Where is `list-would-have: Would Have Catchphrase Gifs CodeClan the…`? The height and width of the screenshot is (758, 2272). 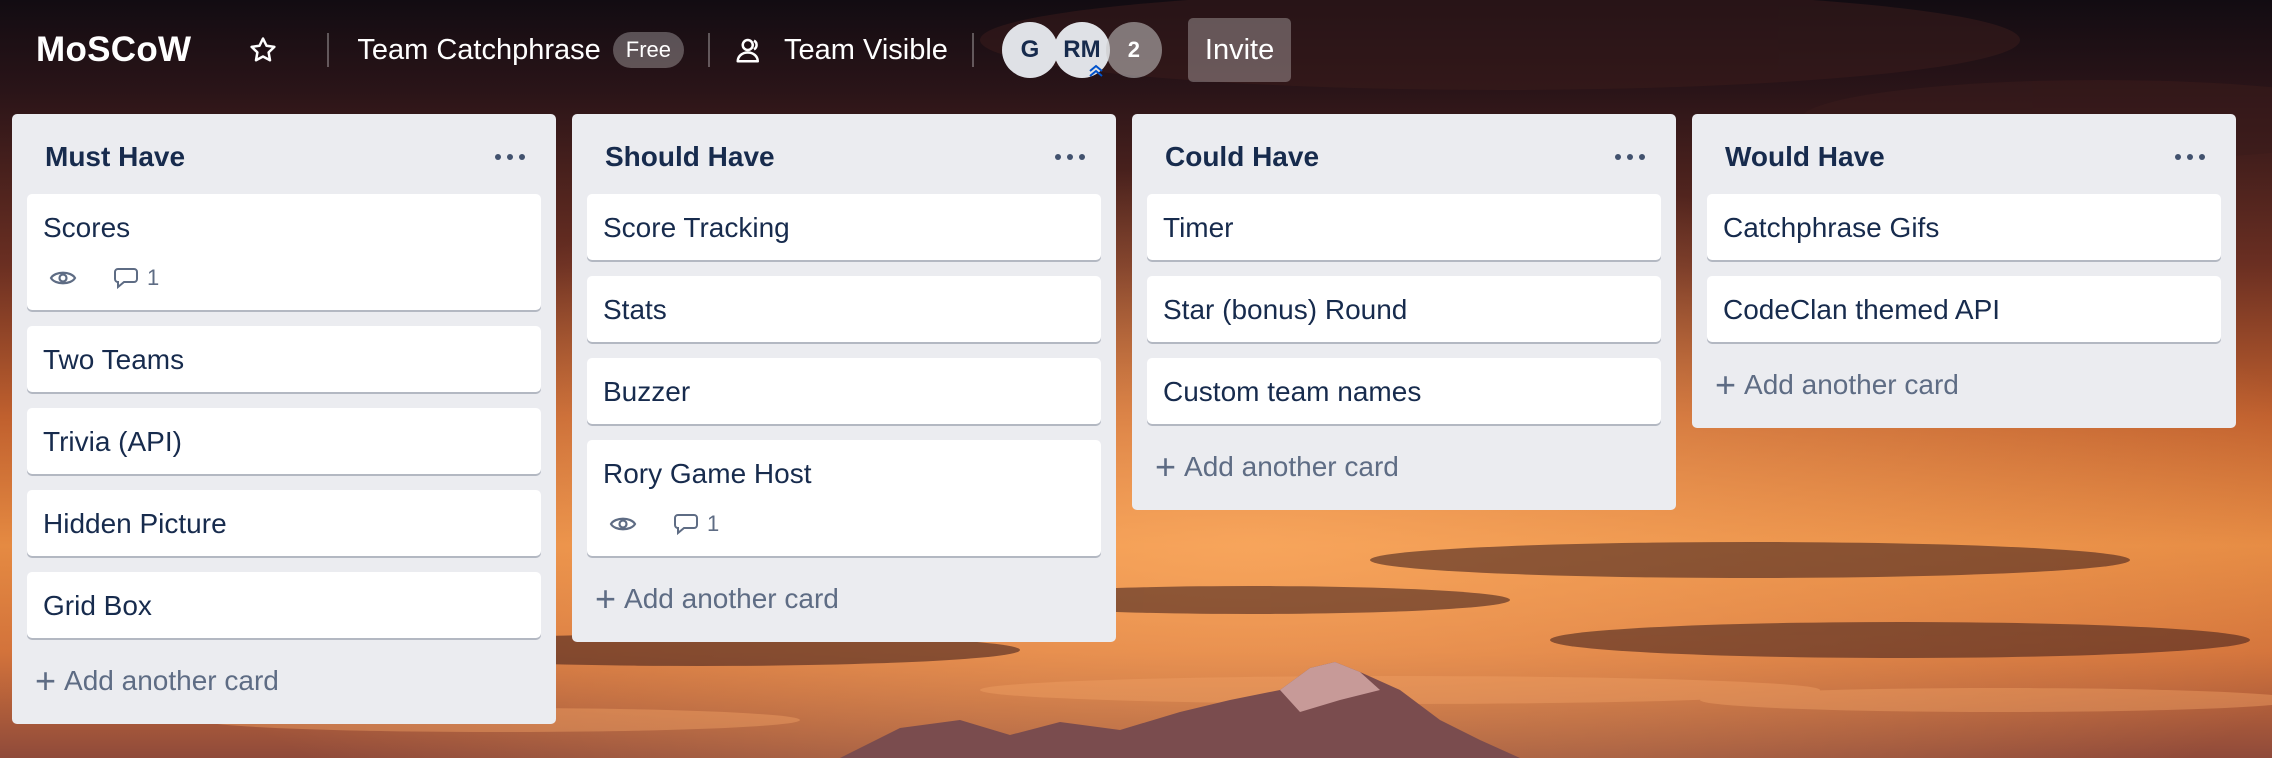 list-would-have: Would Have Catchphrase Gifs CodeClan the… is located at coordinates (1964, 271).